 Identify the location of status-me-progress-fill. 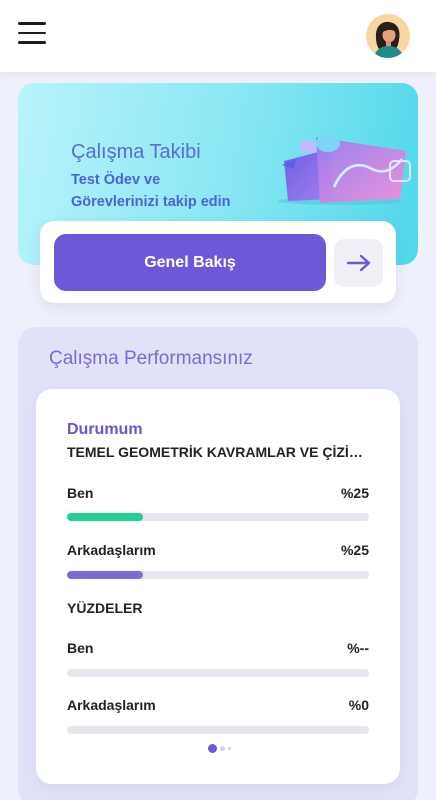
(105, 517).